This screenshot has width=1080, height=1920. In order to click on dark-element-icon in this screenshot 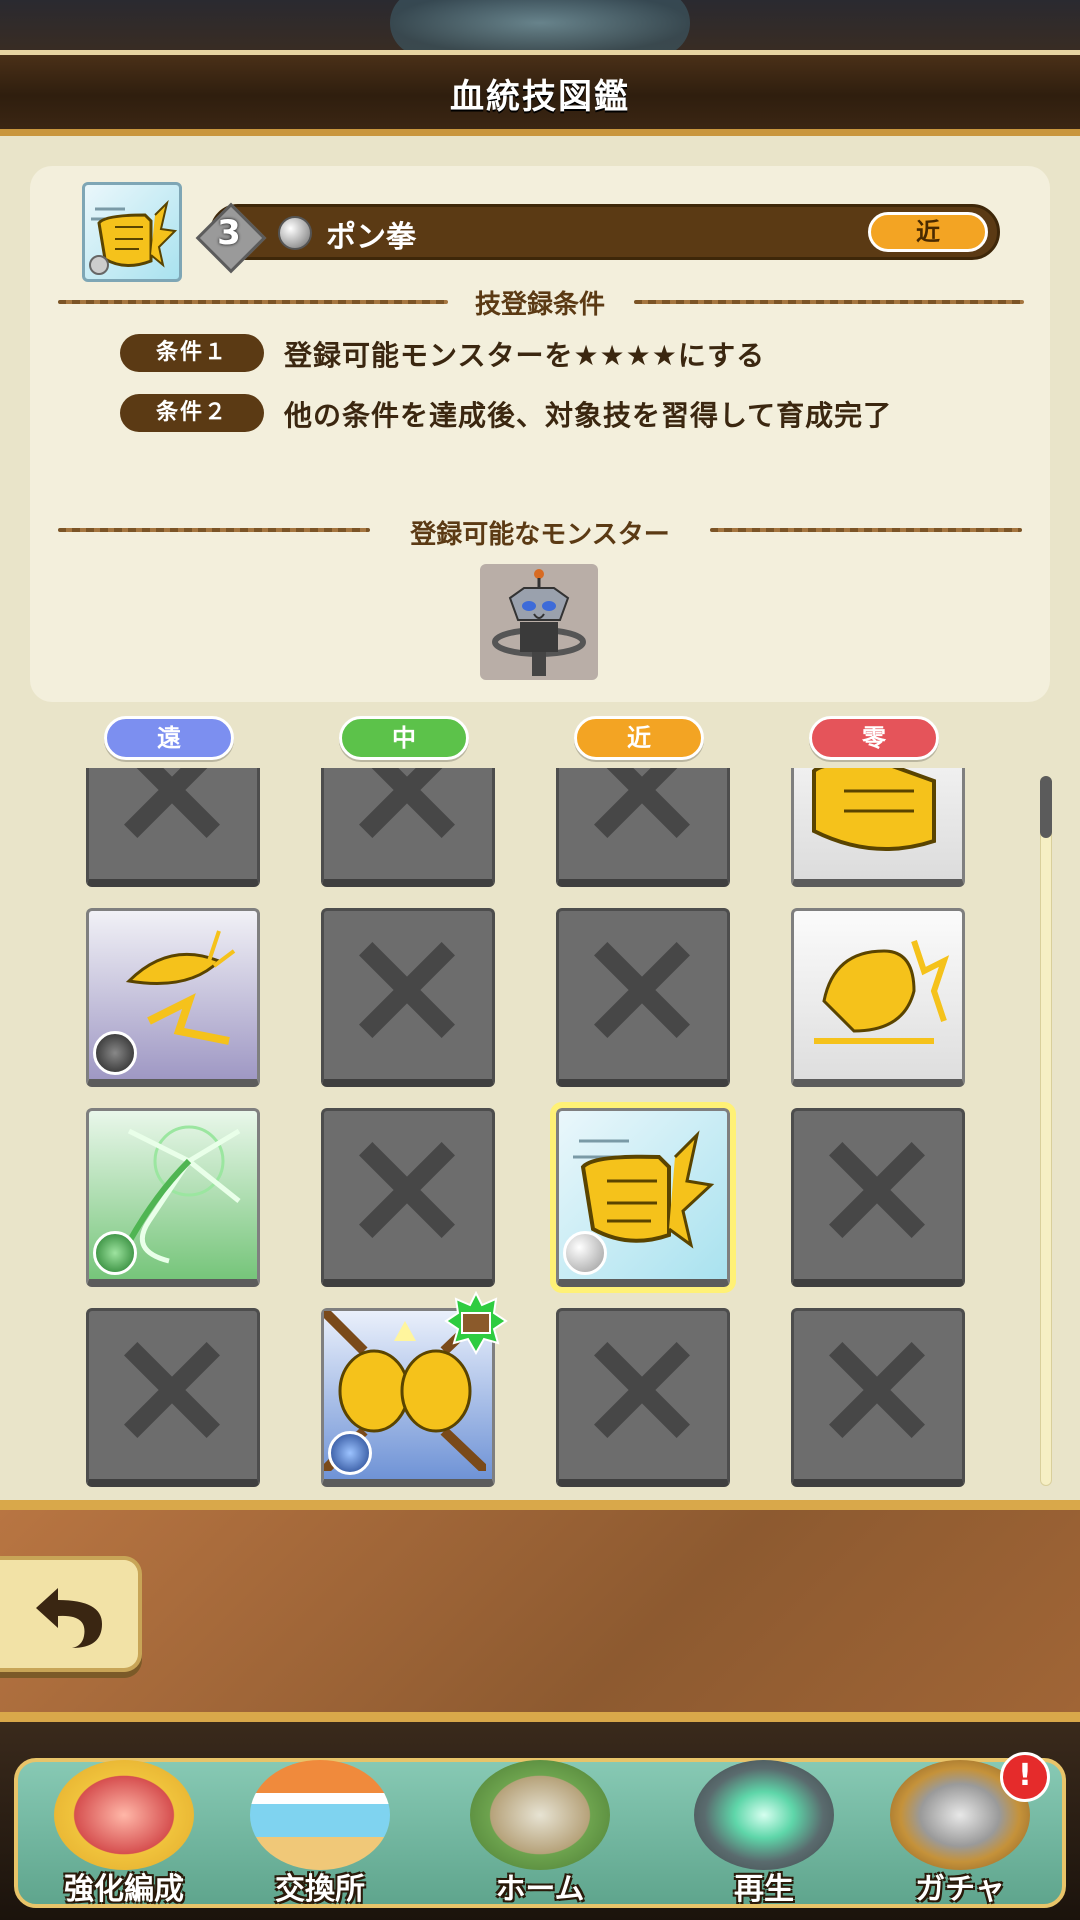, I will do `click(115, 1053)`.